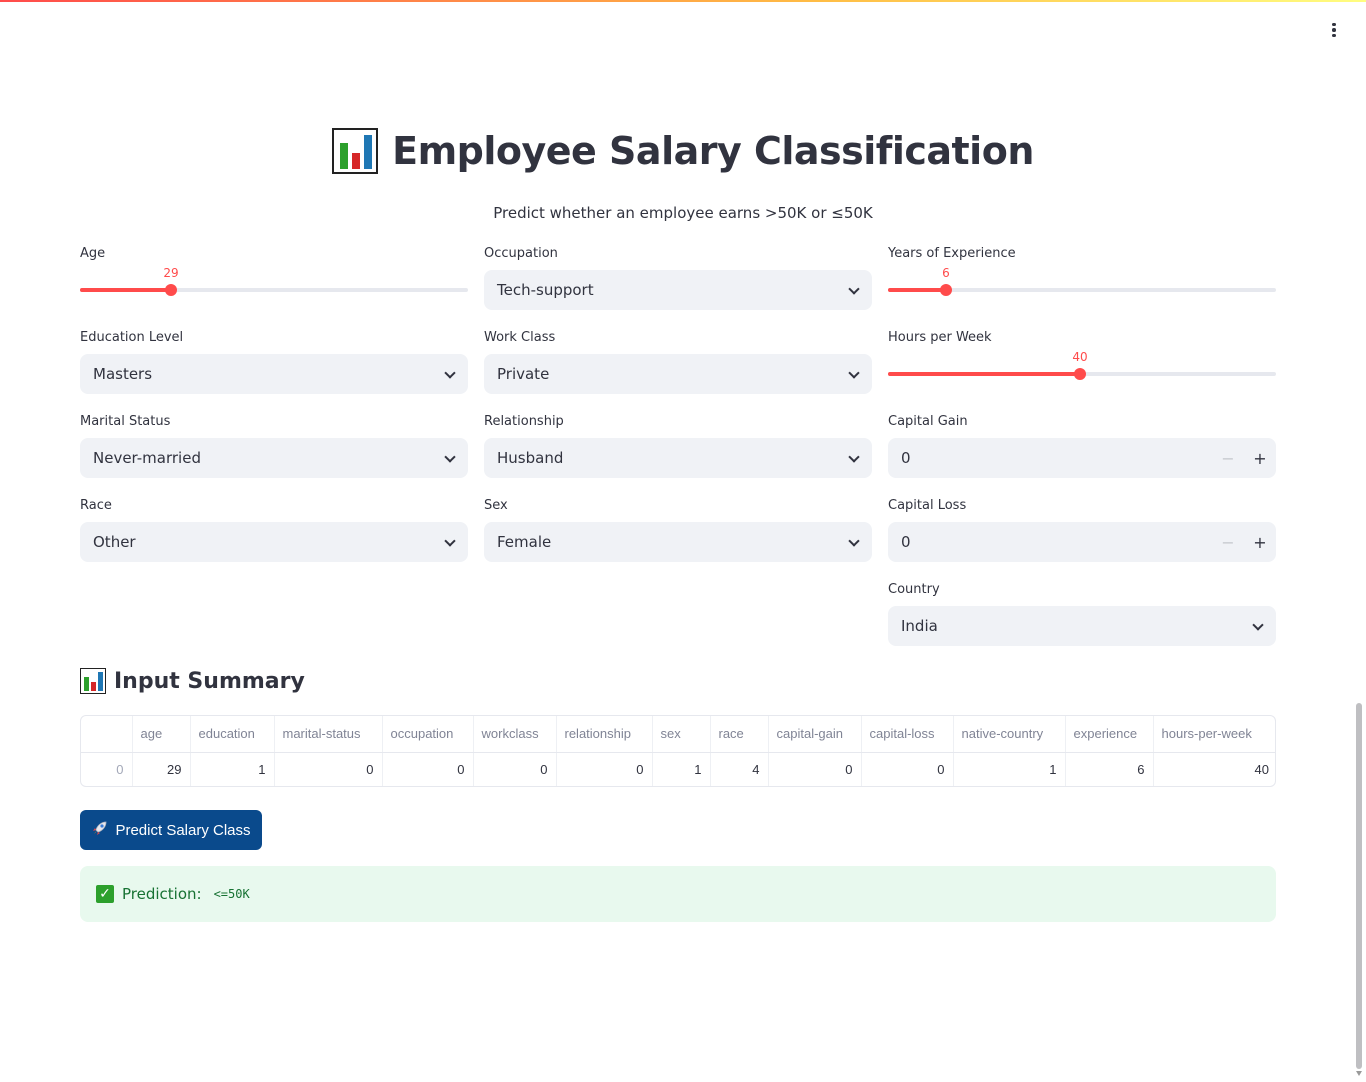  I want to click on hours-slider: 40, so click(1082, 372).